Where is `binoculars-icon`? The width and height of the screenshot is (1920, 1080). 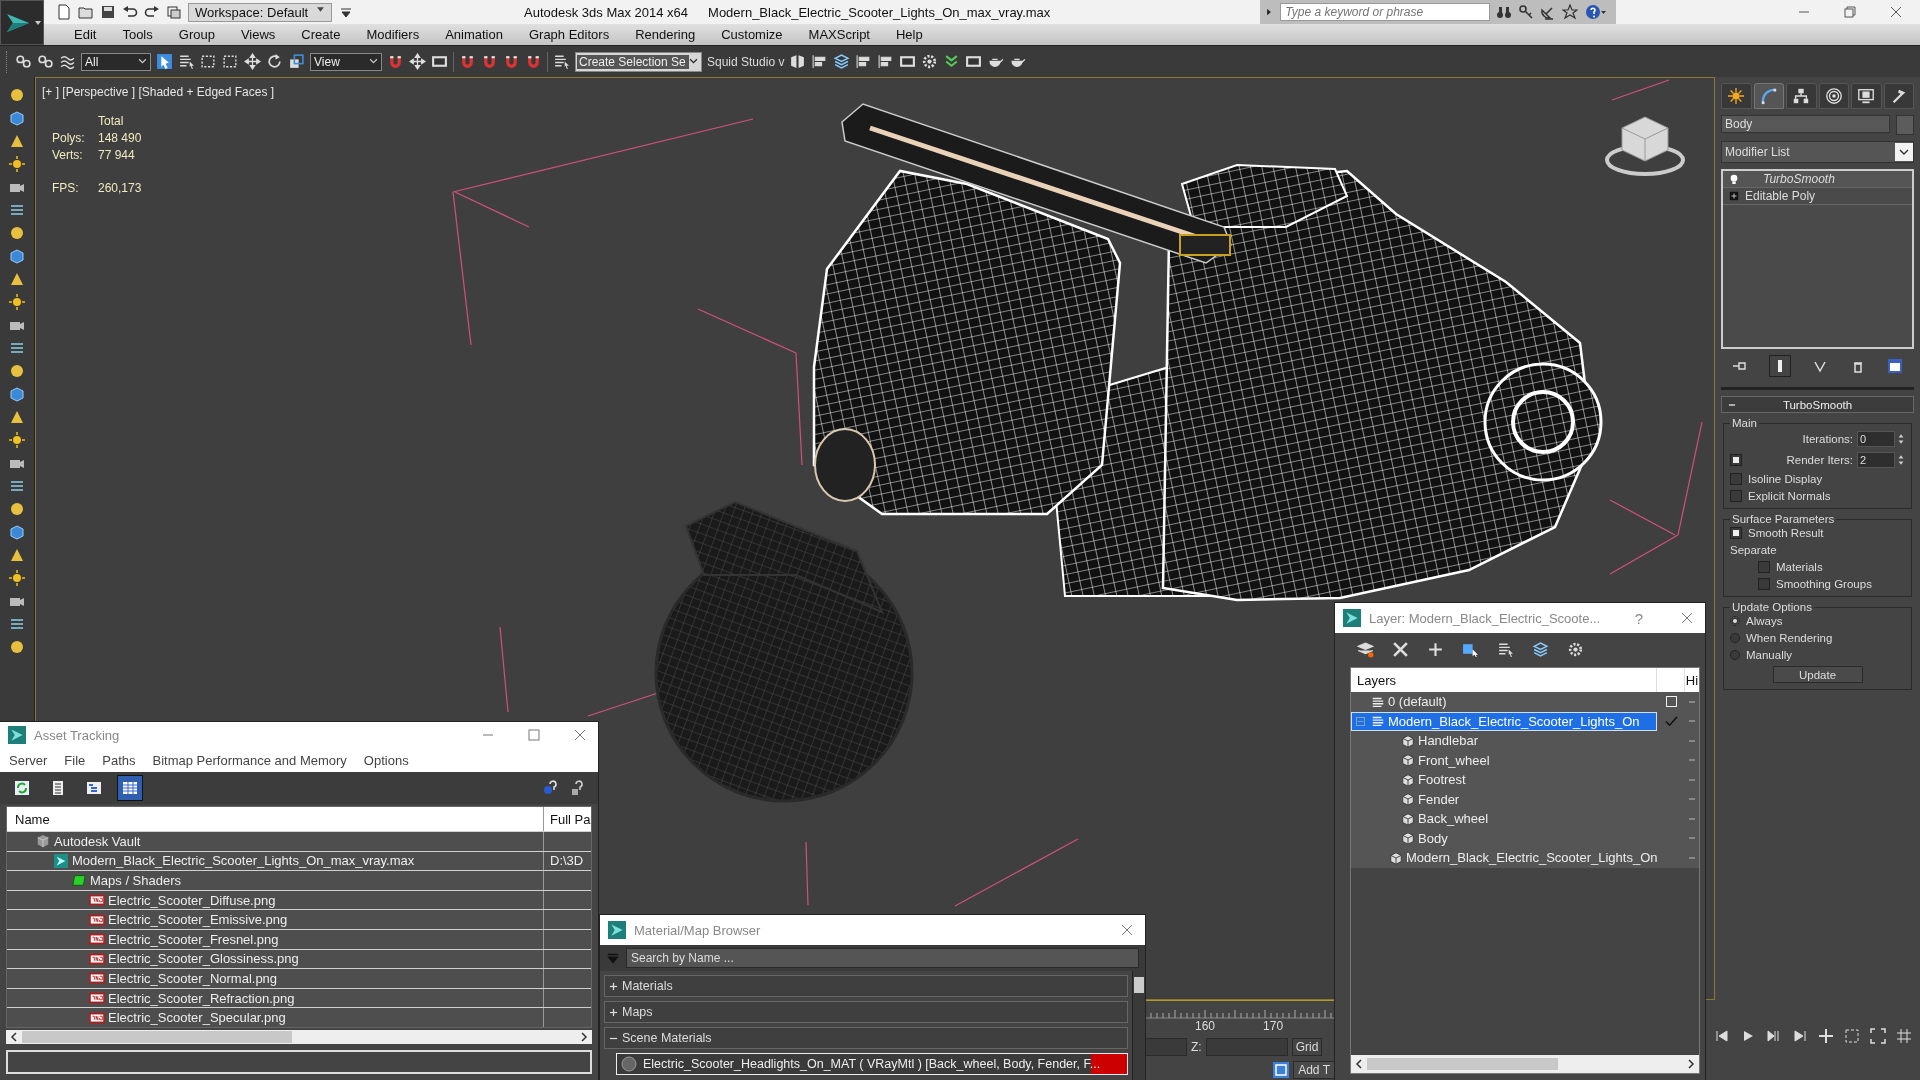
binoculars-icon is located at coordinates (1504, 12).